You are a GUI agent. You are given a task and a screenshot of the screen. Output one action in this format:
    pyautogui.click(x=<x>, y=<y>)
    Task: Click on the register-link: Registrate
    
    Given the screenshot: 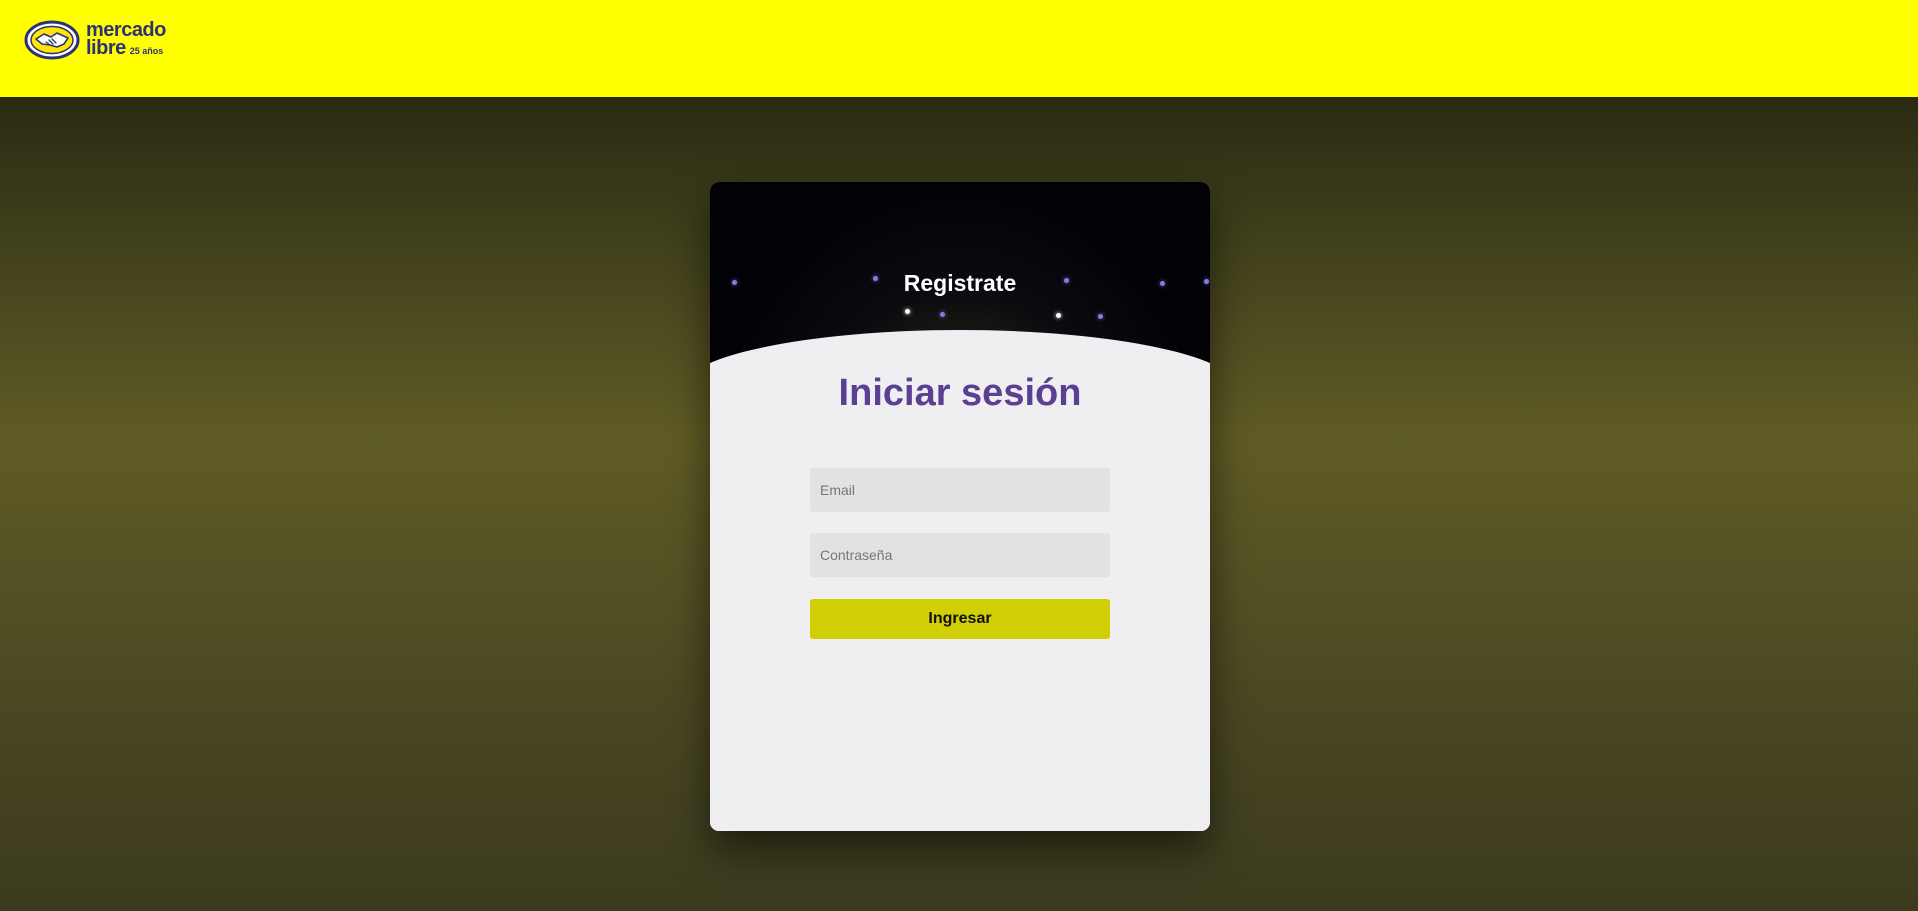 What is the action you would take?
    pyautogui.click(x=960, y=283)
    